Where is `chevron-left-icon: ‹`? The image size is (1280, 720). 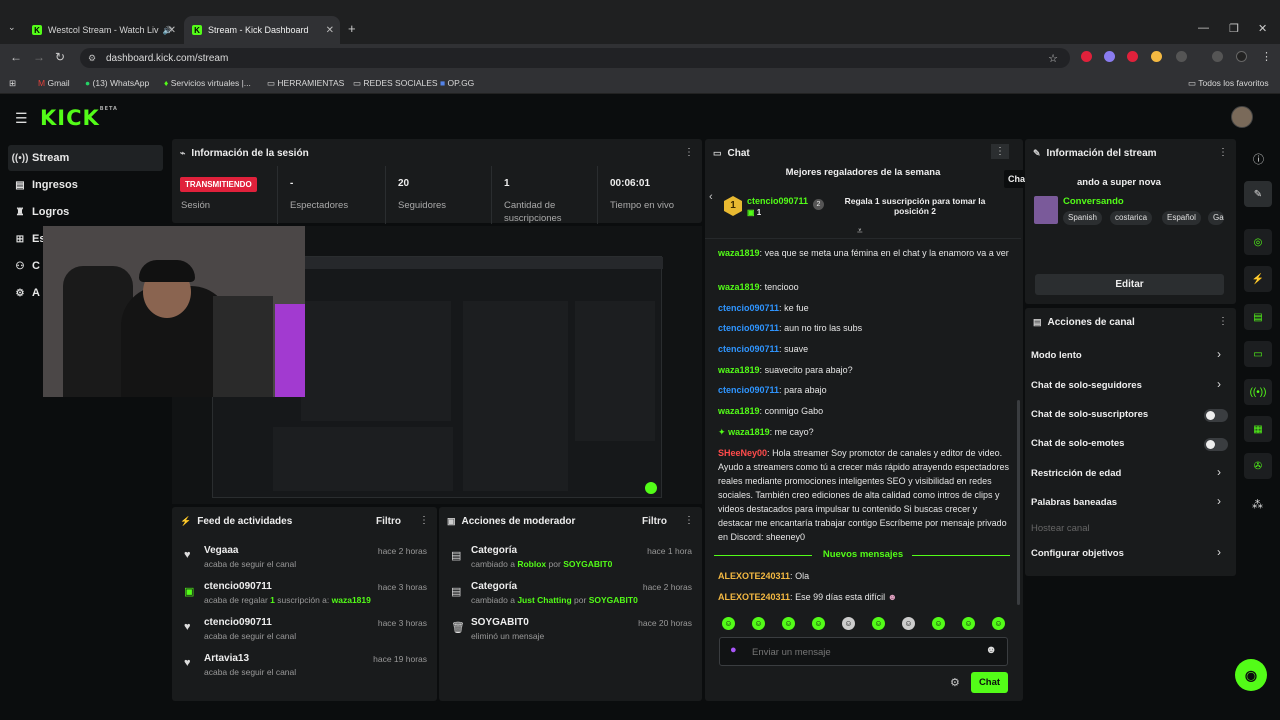
chevron-left-icon: ‹ is located at coordinates (711, 197).